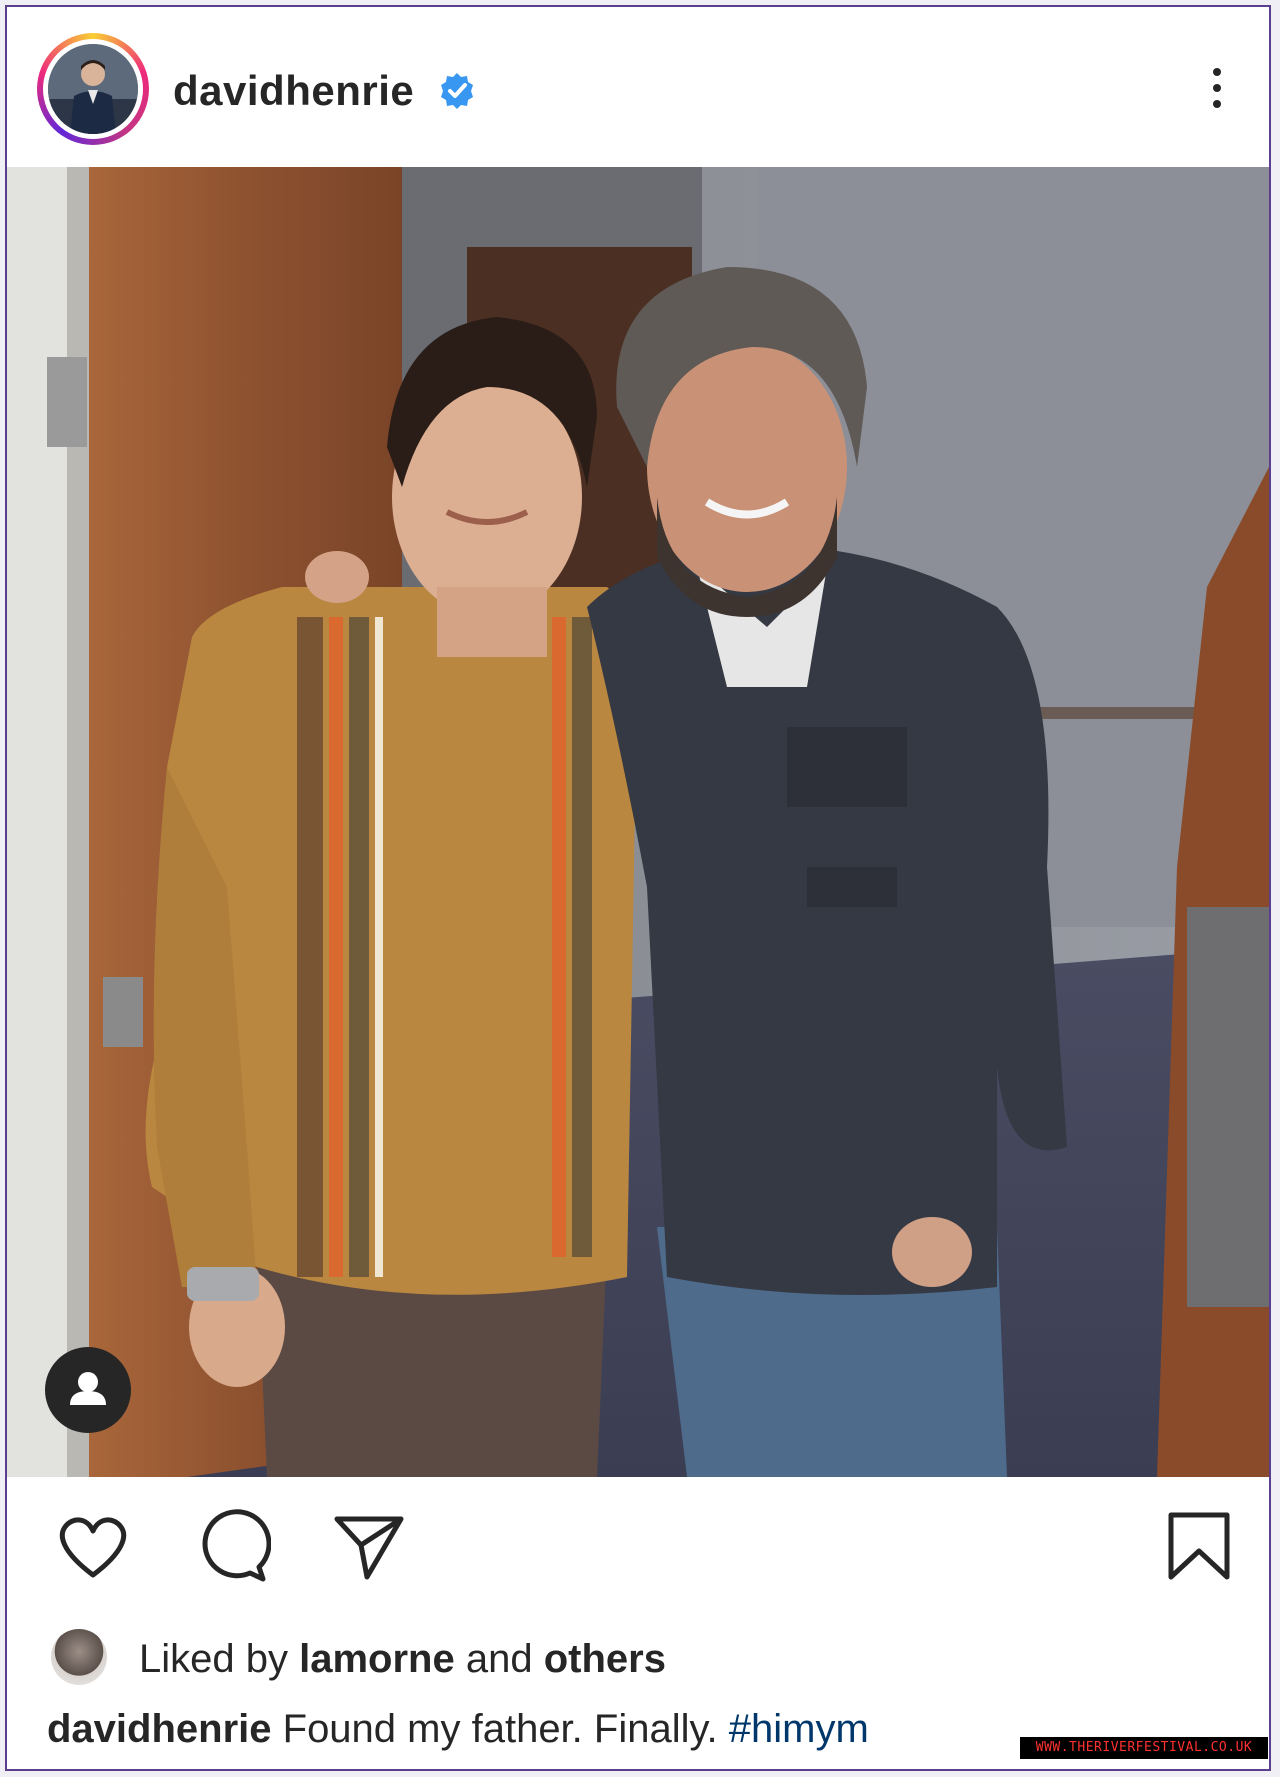 Image resolution: width=1280 pixels, height=1777 pixels. What do you see at coordinates (1199, 1547) in the screenshot?
I see `bookmark-icon` at bounding box center [1199, 1547].